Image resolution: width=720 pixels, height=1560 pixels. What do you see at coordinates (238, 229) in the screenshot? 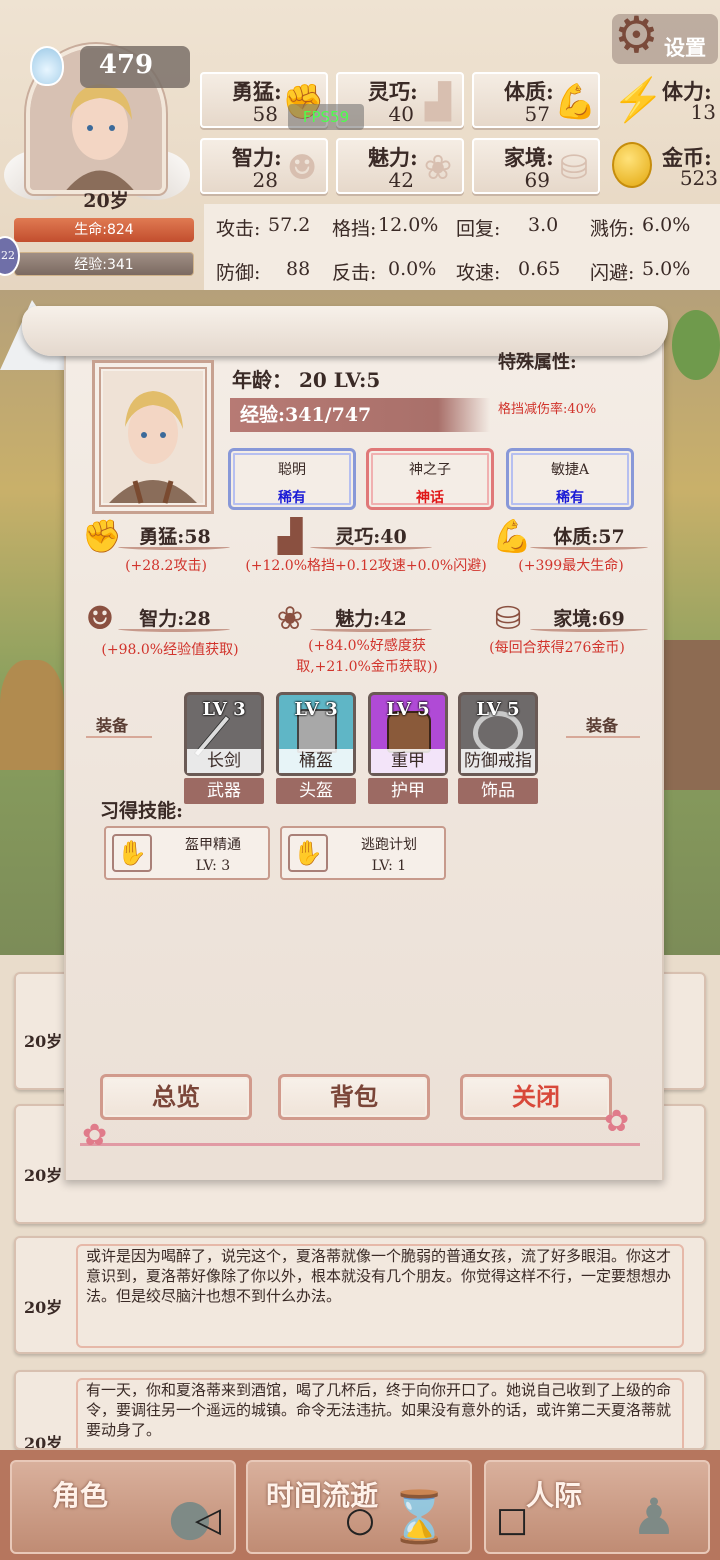
I see `combat-stat-attack-label: 攻击:` at bounding box center [238, 229].